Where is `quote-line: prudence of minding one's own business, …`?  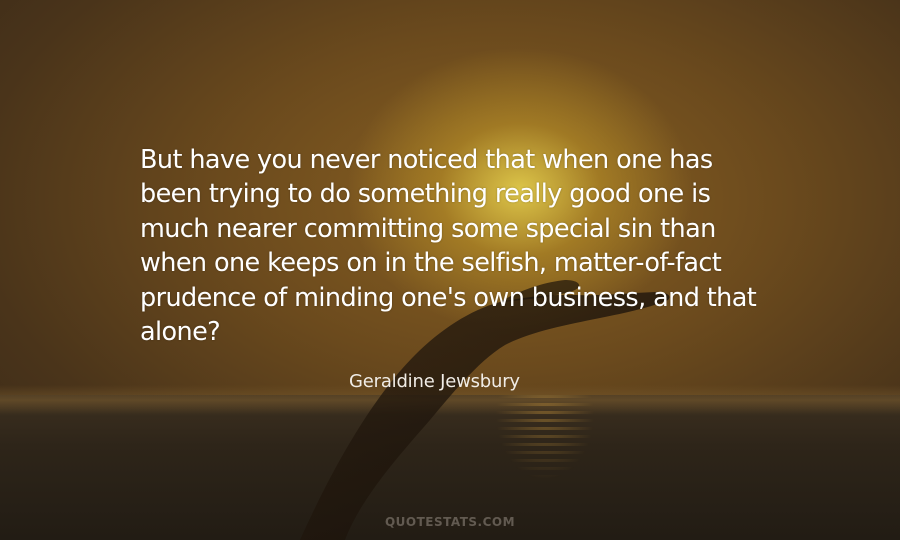 quote-line: prudence of minding one's own business, … is located at coordinates (448, 297).